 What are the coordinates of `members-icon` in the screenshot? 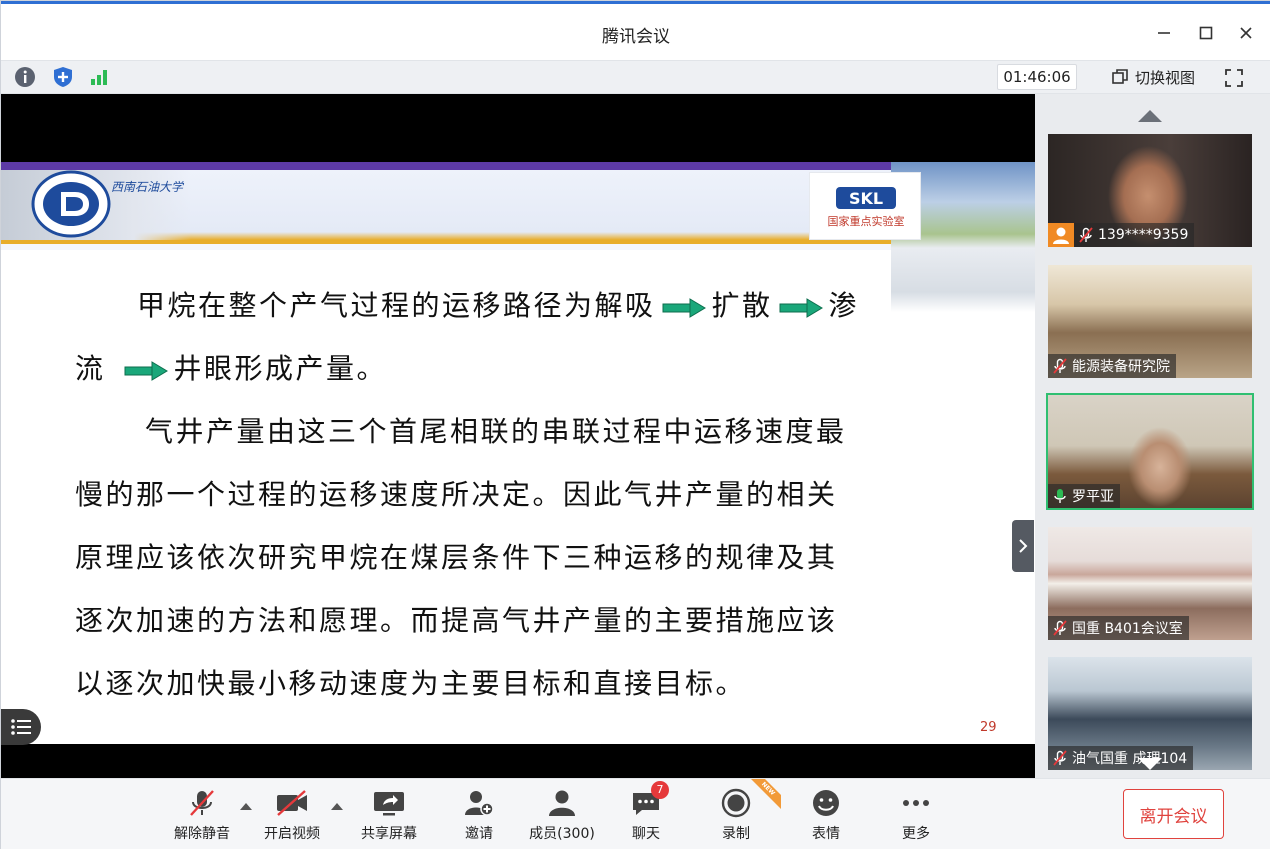 It's located at (562, 803).